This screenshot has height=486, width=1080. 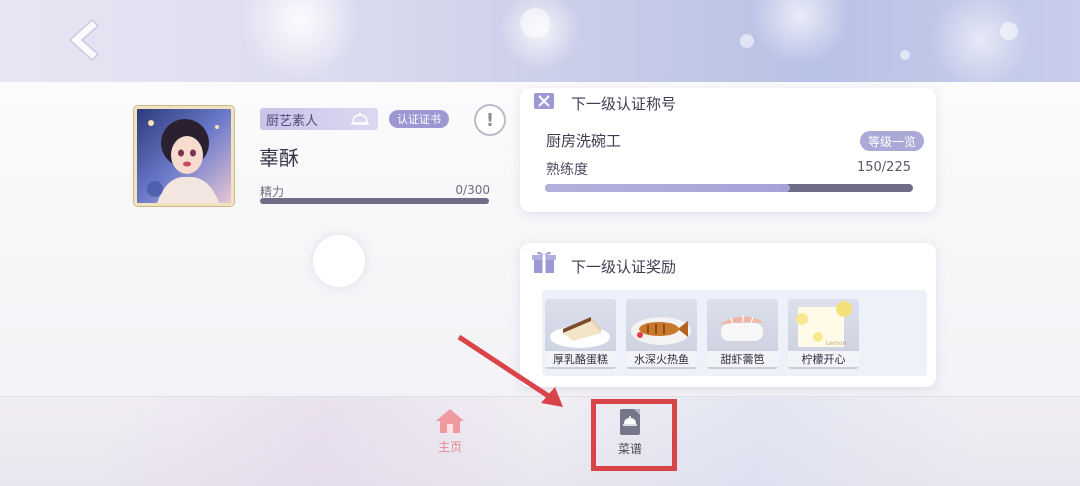 I want to click on chevron-left-icon, so click(x=84, y=40).